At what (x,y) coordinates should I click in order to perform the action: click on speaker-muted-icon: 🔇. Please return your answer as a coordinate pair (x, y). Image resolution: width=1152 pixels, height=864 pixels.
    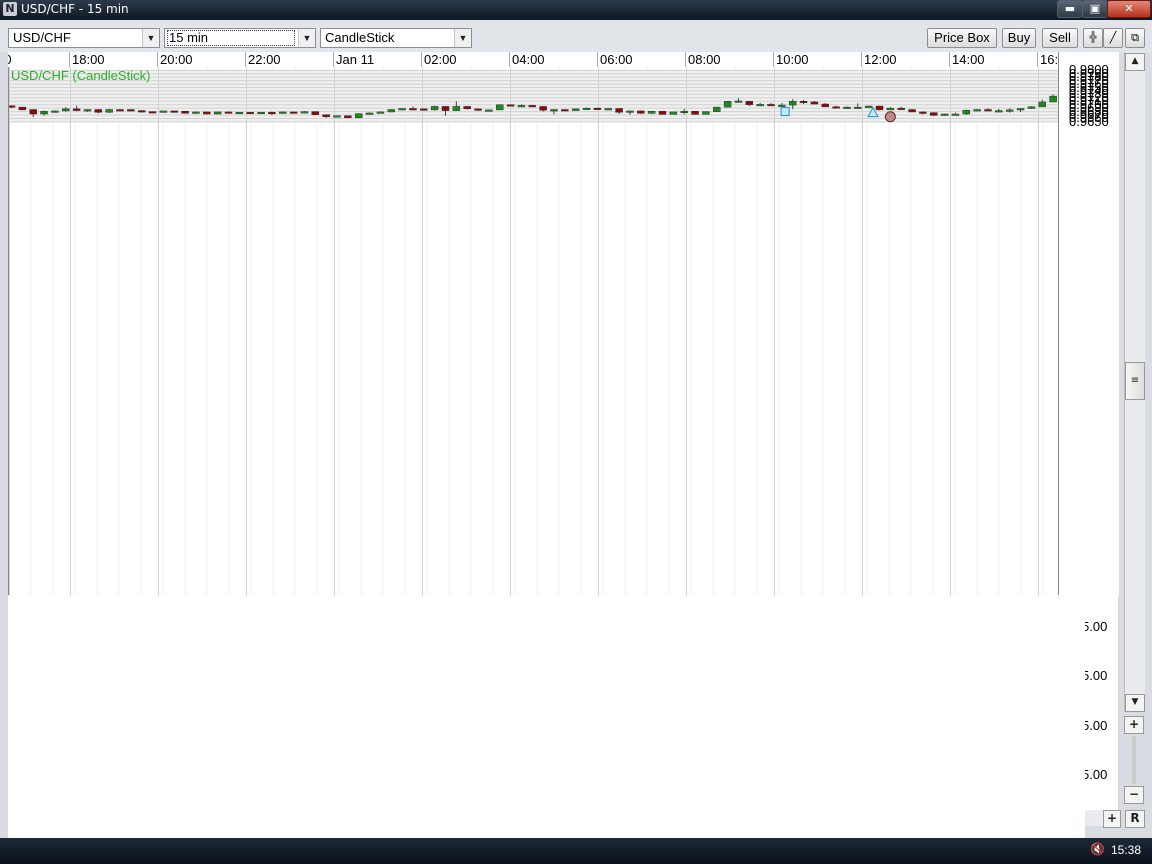
    Looking at the image, I should click on (1097, 849).